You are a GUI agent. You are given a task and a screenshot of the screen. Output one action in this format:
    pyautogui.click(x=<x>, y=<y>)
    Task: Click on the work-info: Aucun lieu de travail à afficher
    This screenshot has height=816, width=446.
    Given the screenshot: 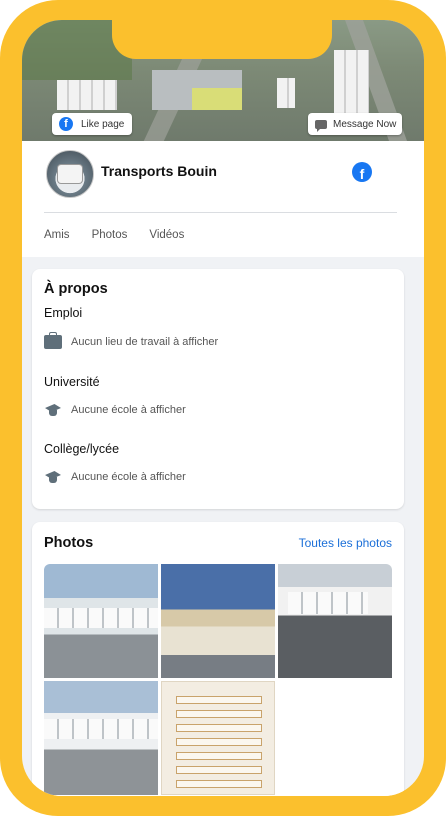 What is the action you would take?
    pyautogui.click(x=131, y=340)
    